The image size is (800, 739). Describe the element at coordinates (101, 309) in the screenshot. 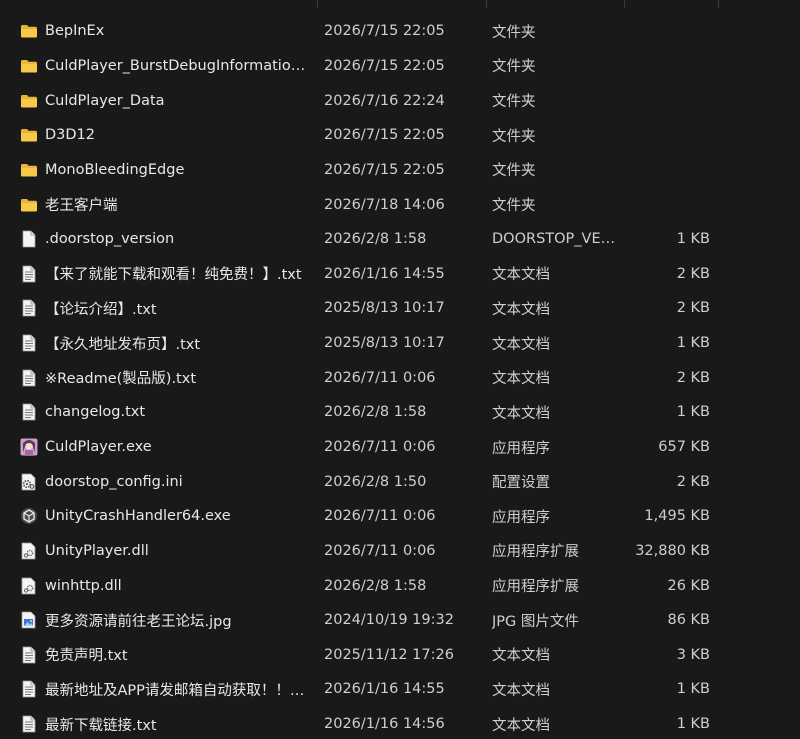

I see `file-name: 【论坛介绍】.txt` at that location.